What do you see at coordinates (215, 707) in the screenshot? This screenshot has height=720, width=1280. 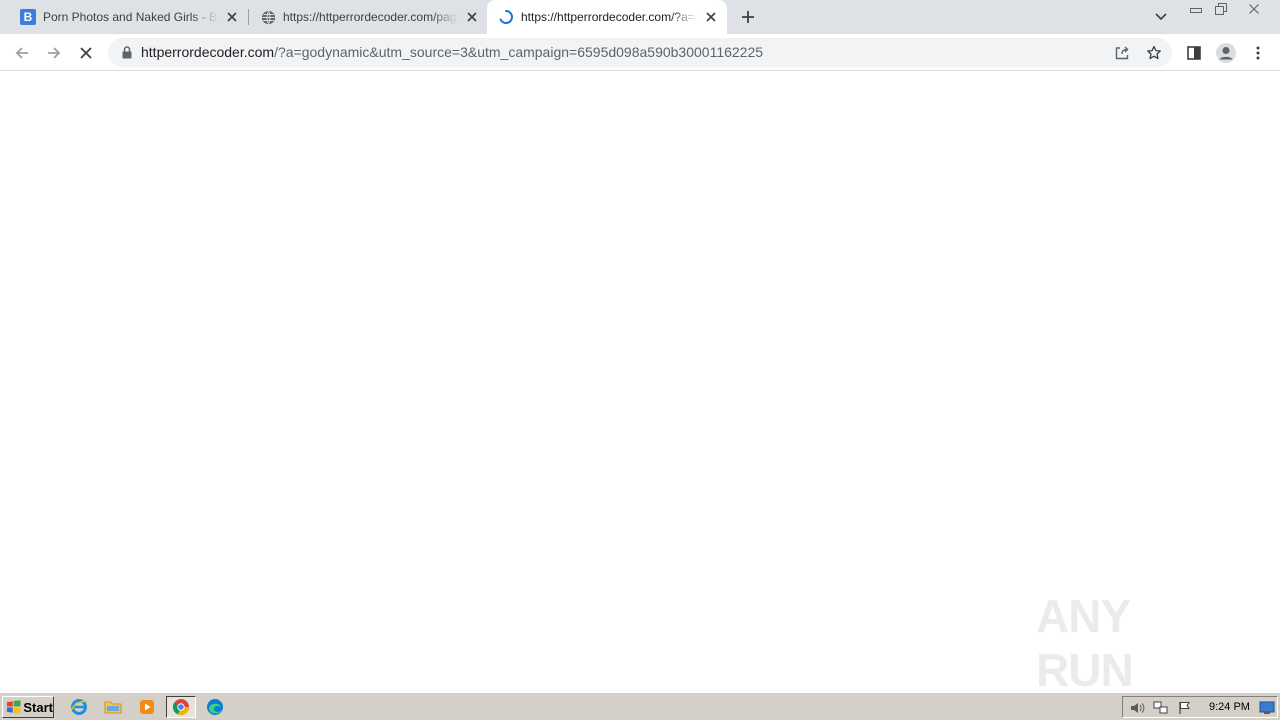 I see `edge-icon` at bounding box center [215, 707].